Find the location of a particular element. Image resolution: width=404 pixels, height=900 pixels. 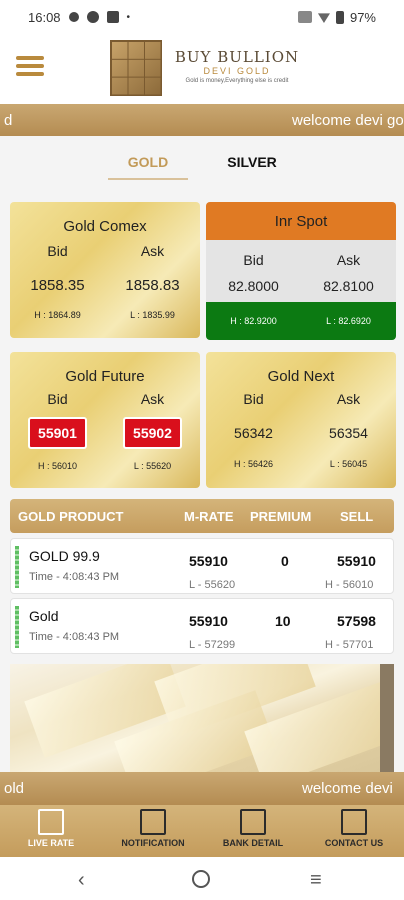

recents-menu-icon: ≡ is located at coordinates (316, 880).